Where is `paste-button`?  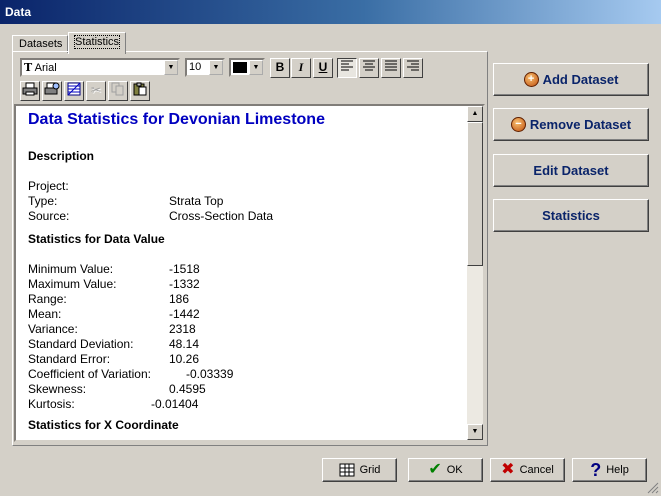 paste-button is located at coordinates (140, 91).